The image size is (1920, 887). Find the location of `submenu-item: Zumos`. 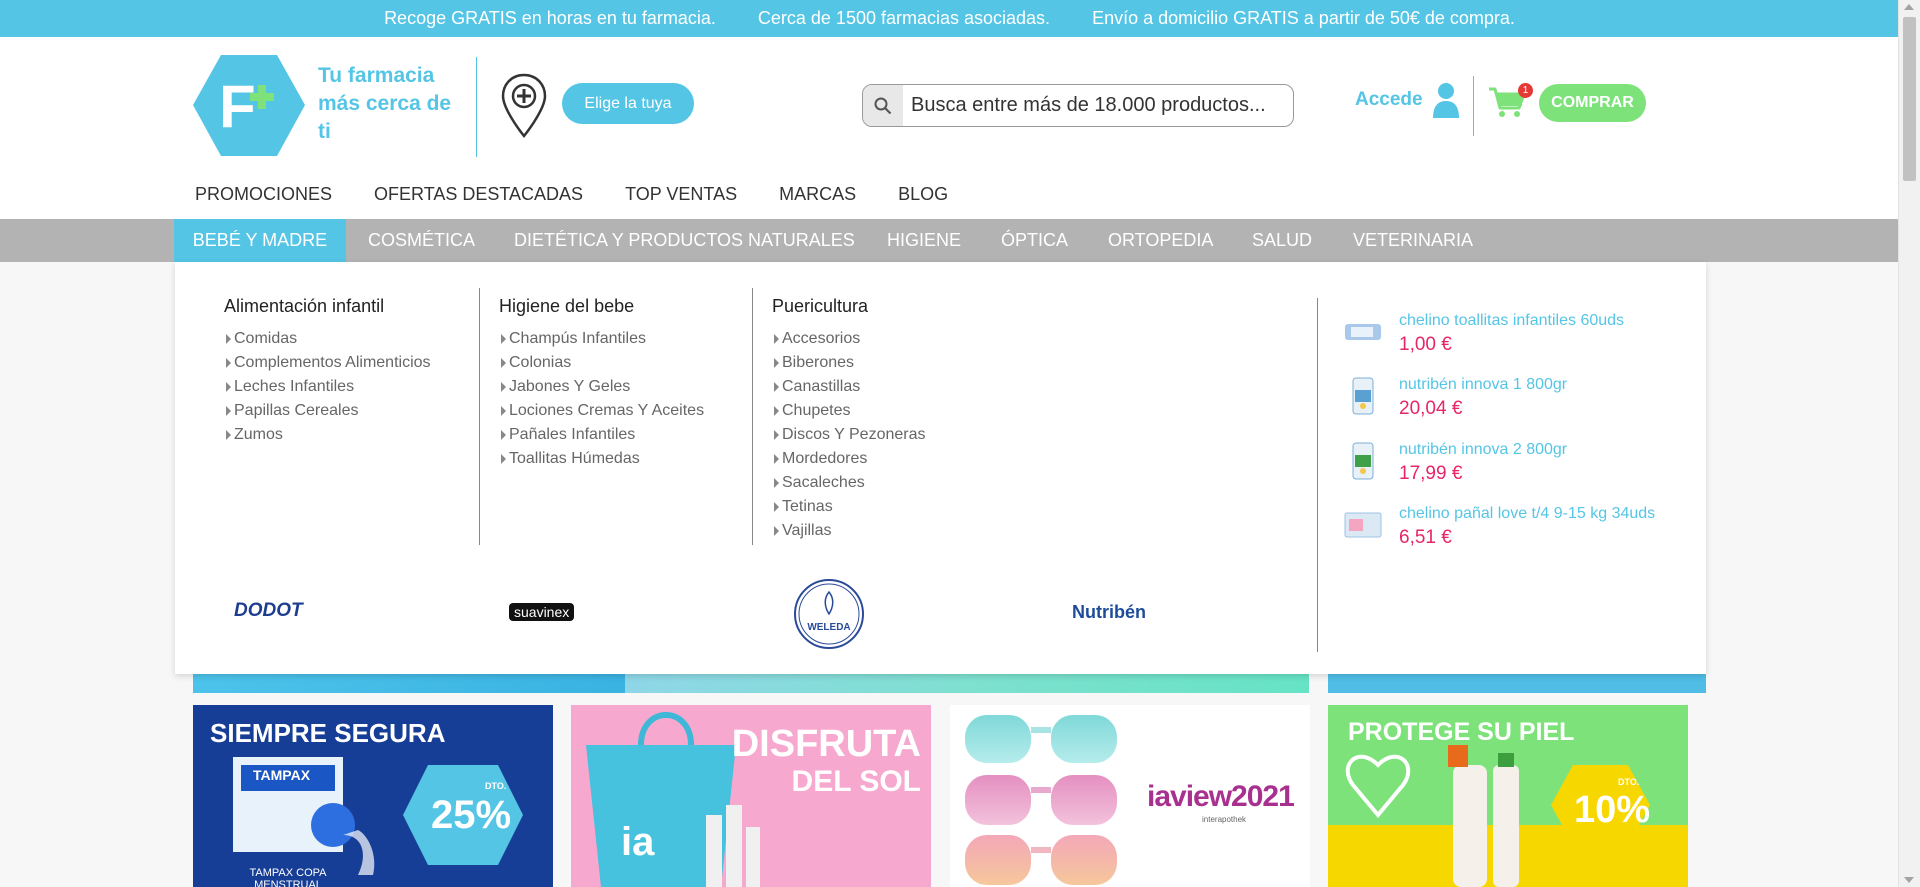

submenu-item: Zumos is located at coordinates (327, 435).